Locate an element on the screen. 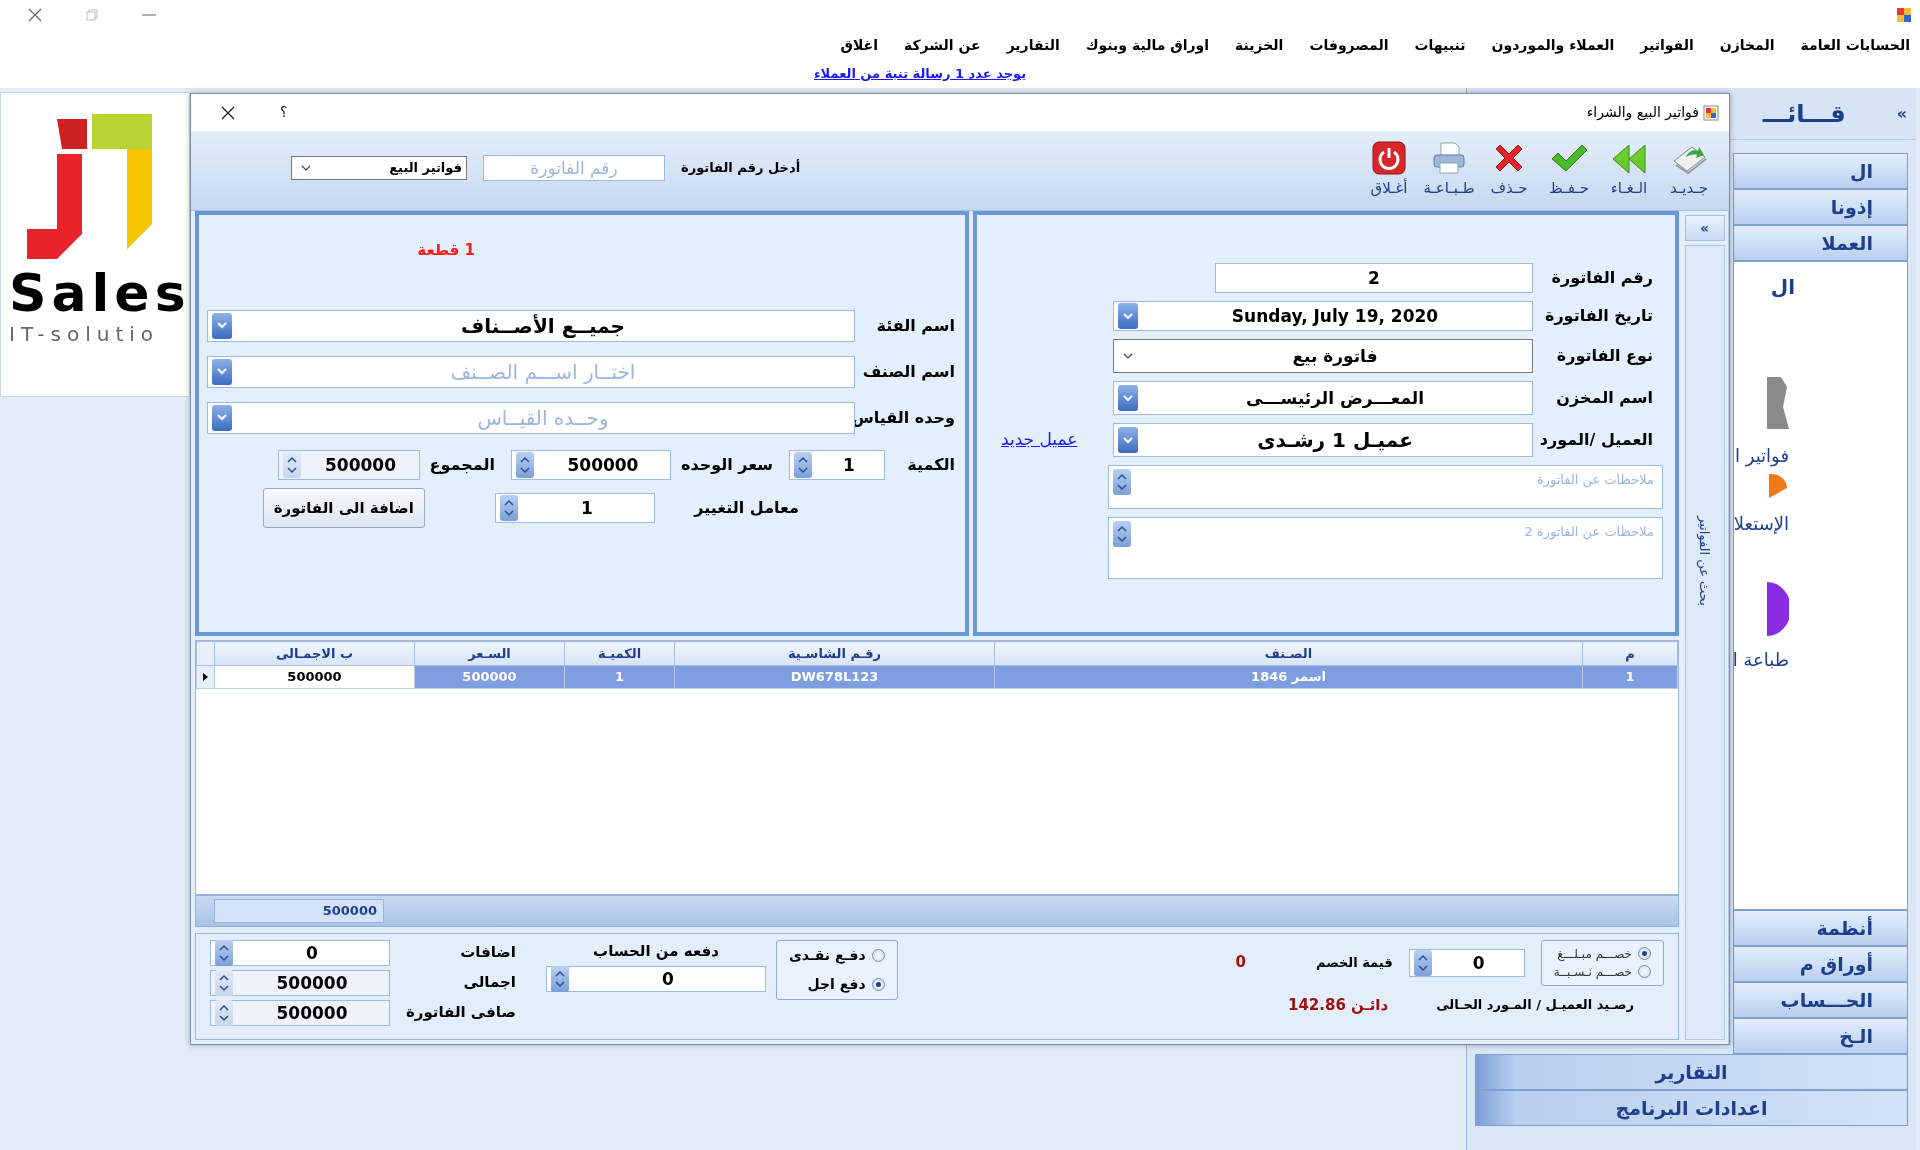 This screenshot has width=1920, height=1150. sidebar-item: فواتير ا is located at coordinates (1762, 455).